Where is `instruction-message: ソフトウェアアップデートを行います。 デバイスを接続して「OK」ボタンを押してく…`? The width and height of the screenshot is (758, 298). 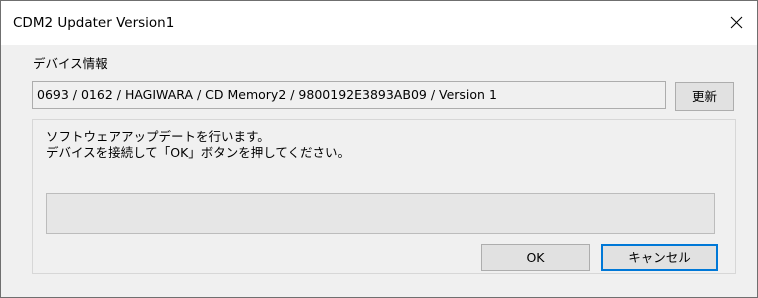
instruction-message: ソフトウェアアップデートを行います。 デバイスを接続して「OK」ボタンを押してく… is located at coordinates (198, 145).